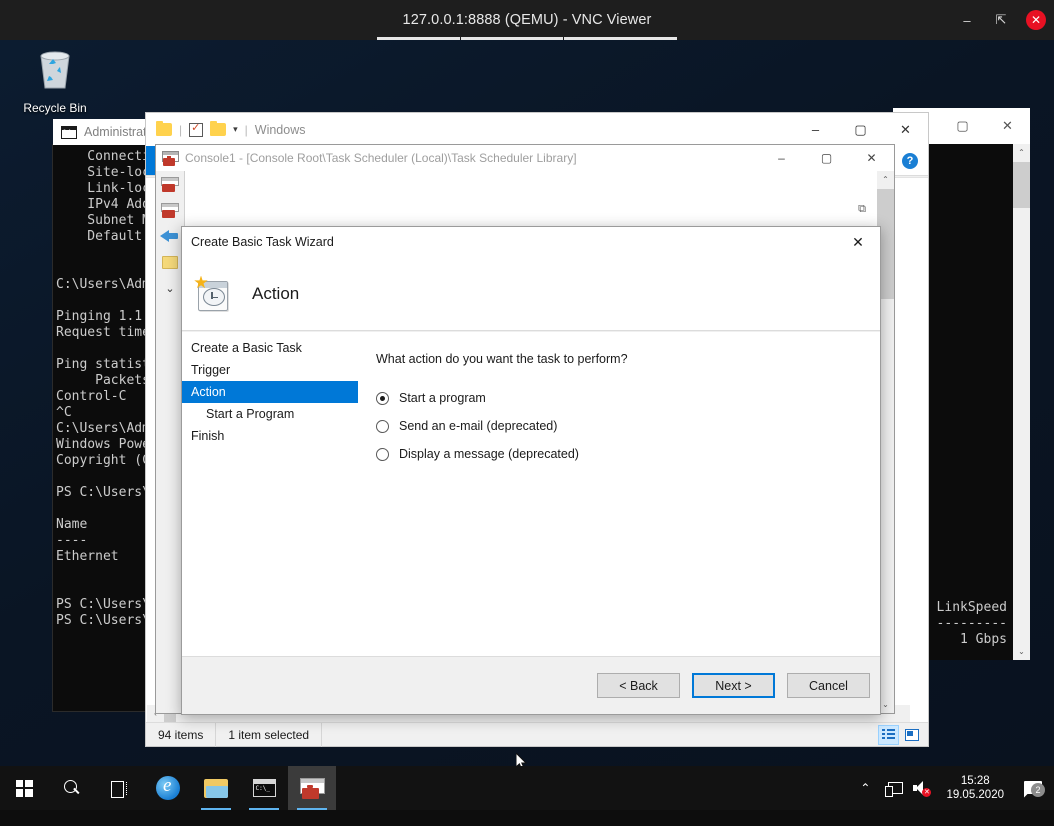  I want to click on powershell-close-button: ✕, so click(1007, 126).